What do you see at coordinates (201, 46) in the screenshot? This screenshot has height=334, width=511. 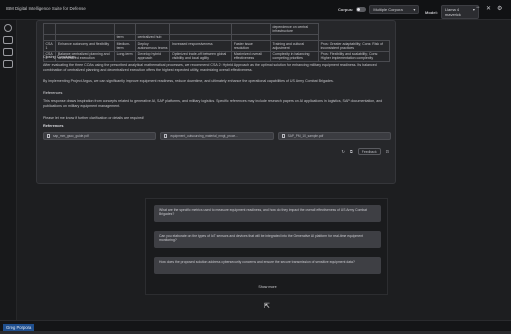 I see `table-cell: Increased responsiveness` at bounding box center [201, 46].